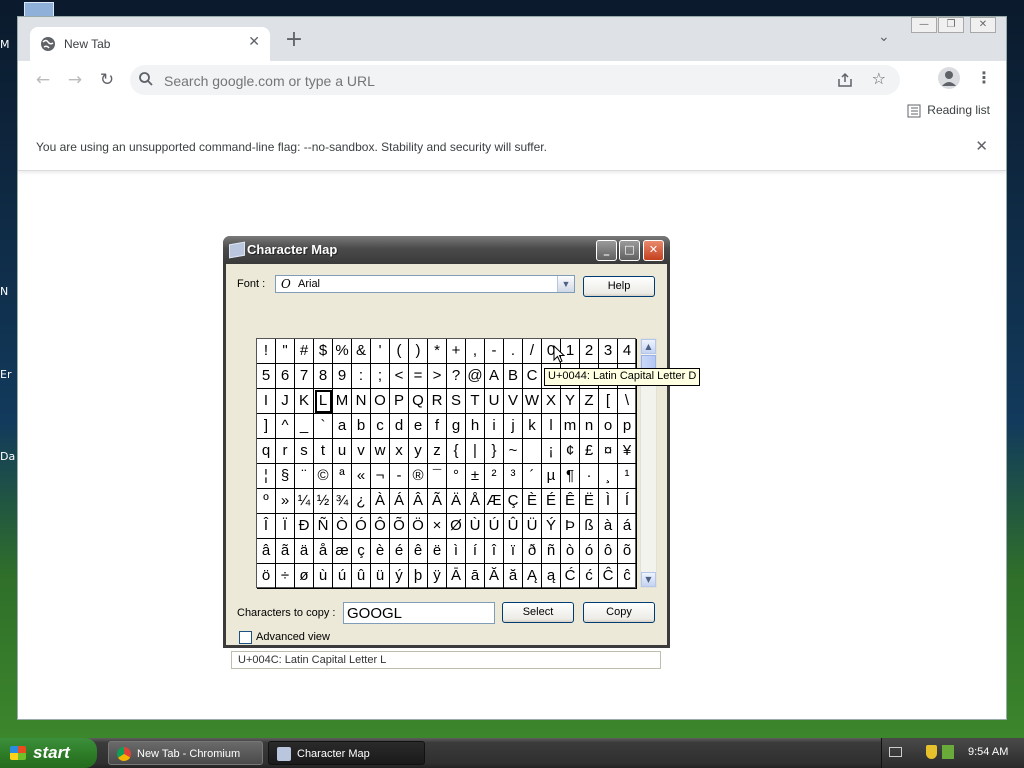 The width and height of the screenshot is (1024, 768). What do you see at coordinates (570, 426) in the screenshot?
I see `char-cell: m` at bounding box center [570, 426].